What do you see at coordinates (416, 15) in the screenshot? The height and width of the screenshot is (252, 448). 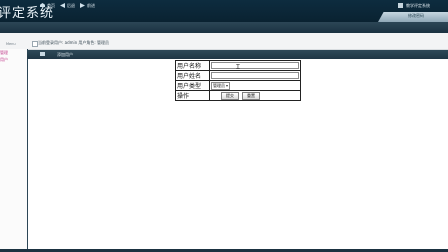 I see `change-password-label: 修改密码` at bounding box center [416, 15].